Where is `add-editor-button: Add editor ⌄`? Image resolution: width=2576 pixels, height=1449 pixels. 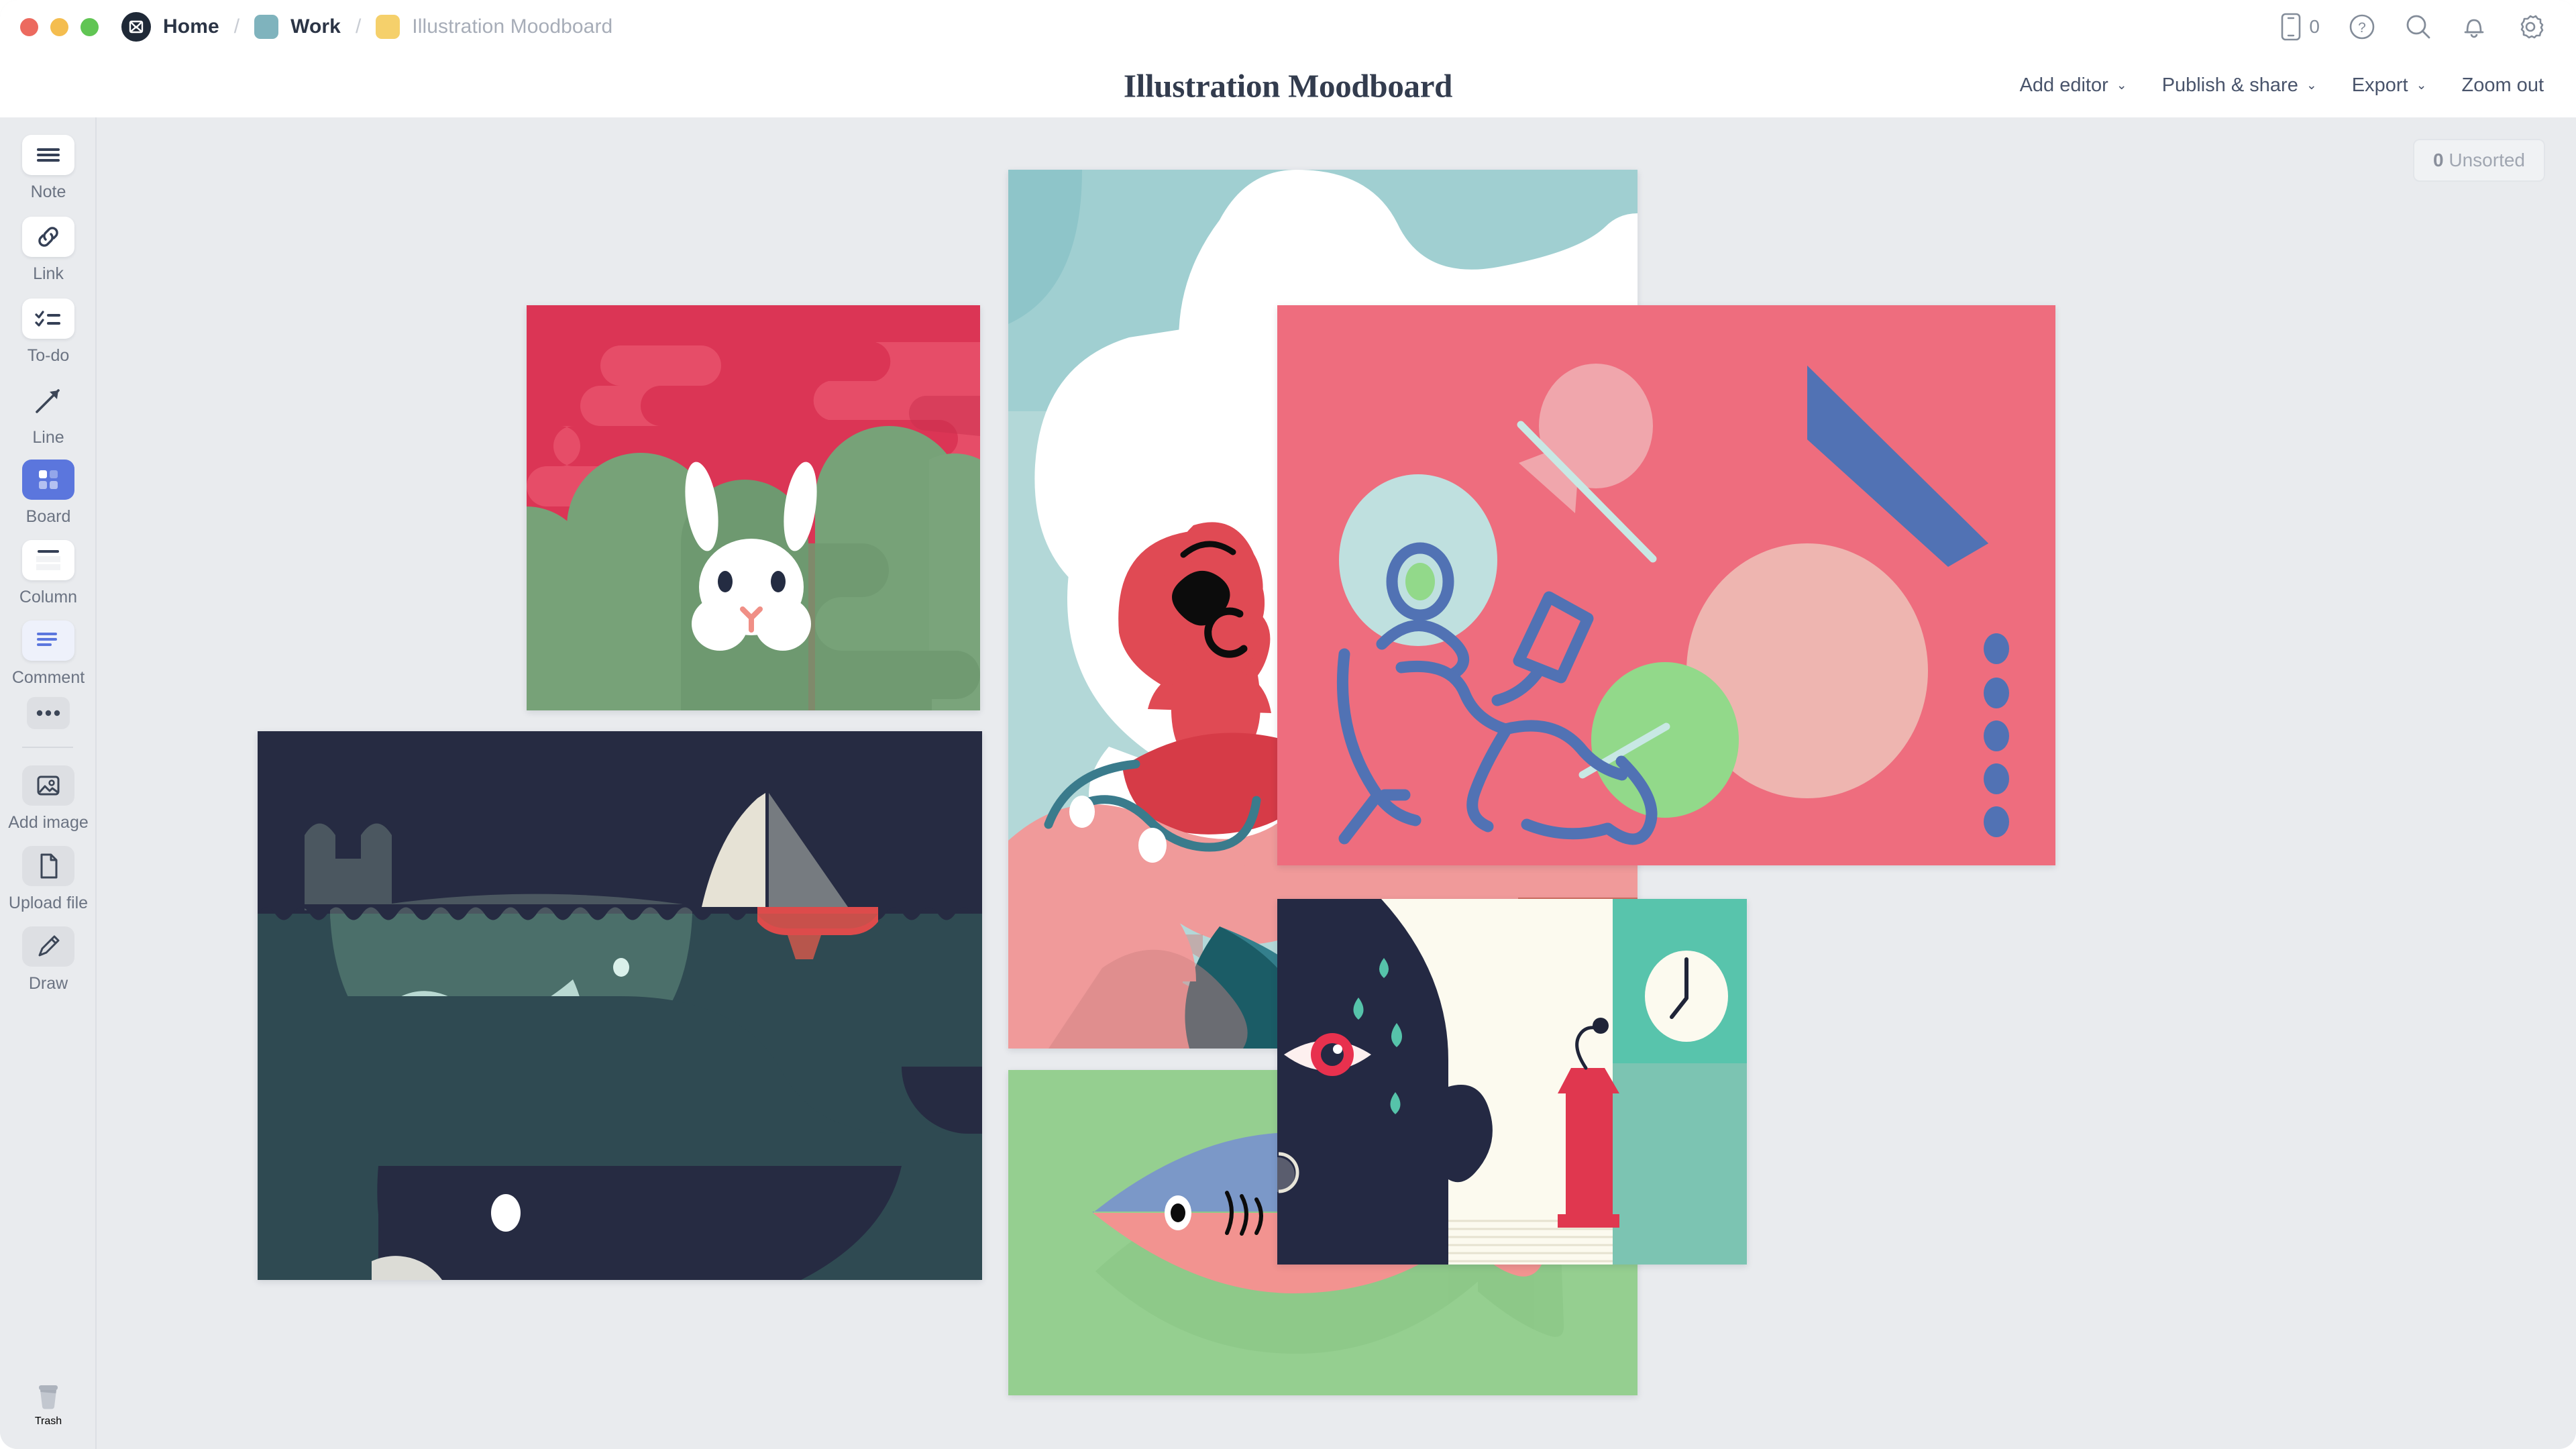
add-editor-button: Add editor ⌄ is located at coordinates (2073, 85).